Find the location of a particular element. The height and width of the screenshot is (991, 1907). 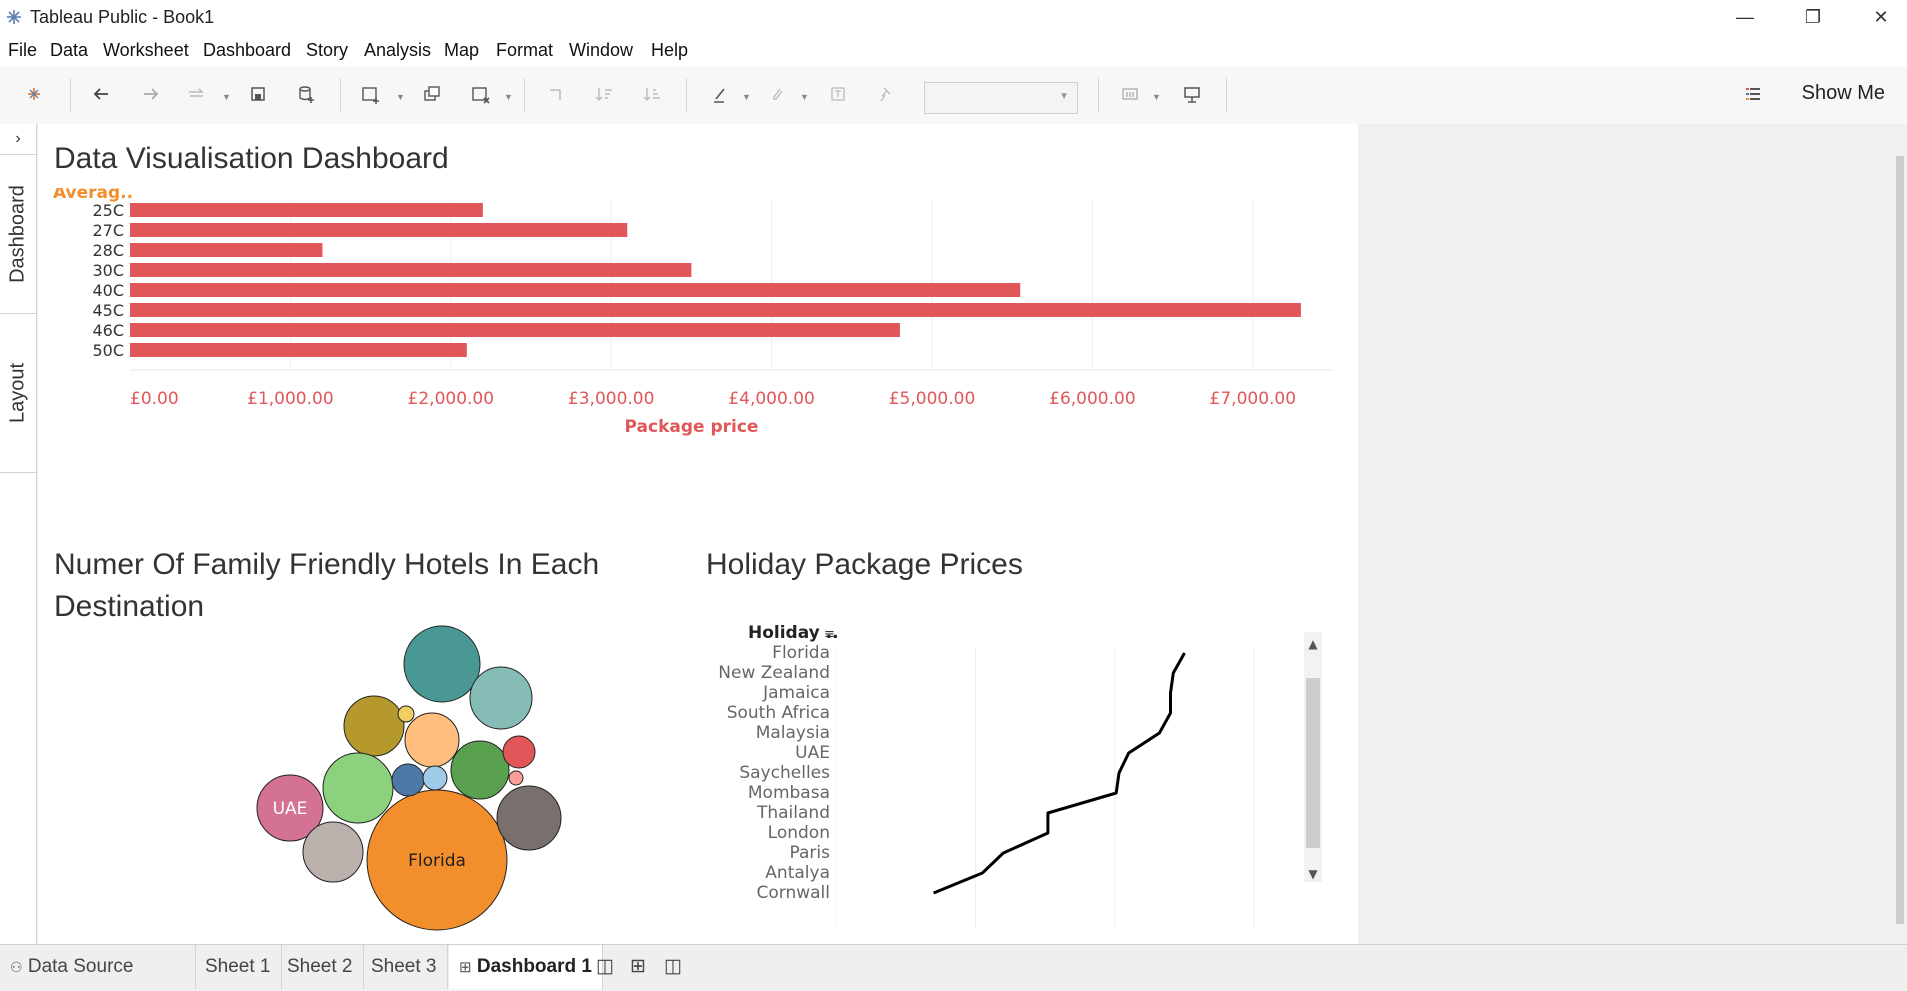

menu-file: File is located at coordinates (22, 50).